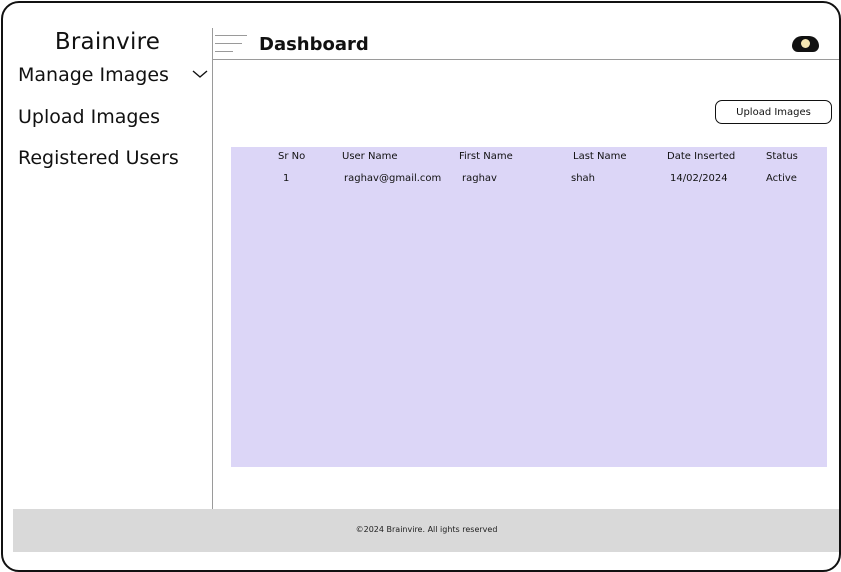 The height and width of the screenshot is (572, 841). I want to click on sidebar-item-manage-images: Manage Images, so click(93, 75).